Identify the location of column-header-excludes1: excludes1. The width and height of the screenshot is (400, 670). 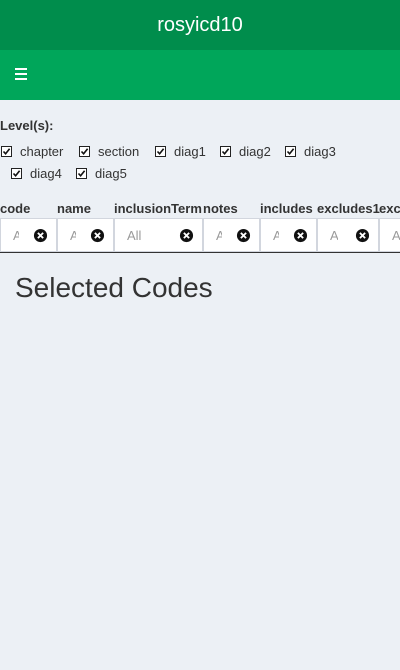
(348, 208).